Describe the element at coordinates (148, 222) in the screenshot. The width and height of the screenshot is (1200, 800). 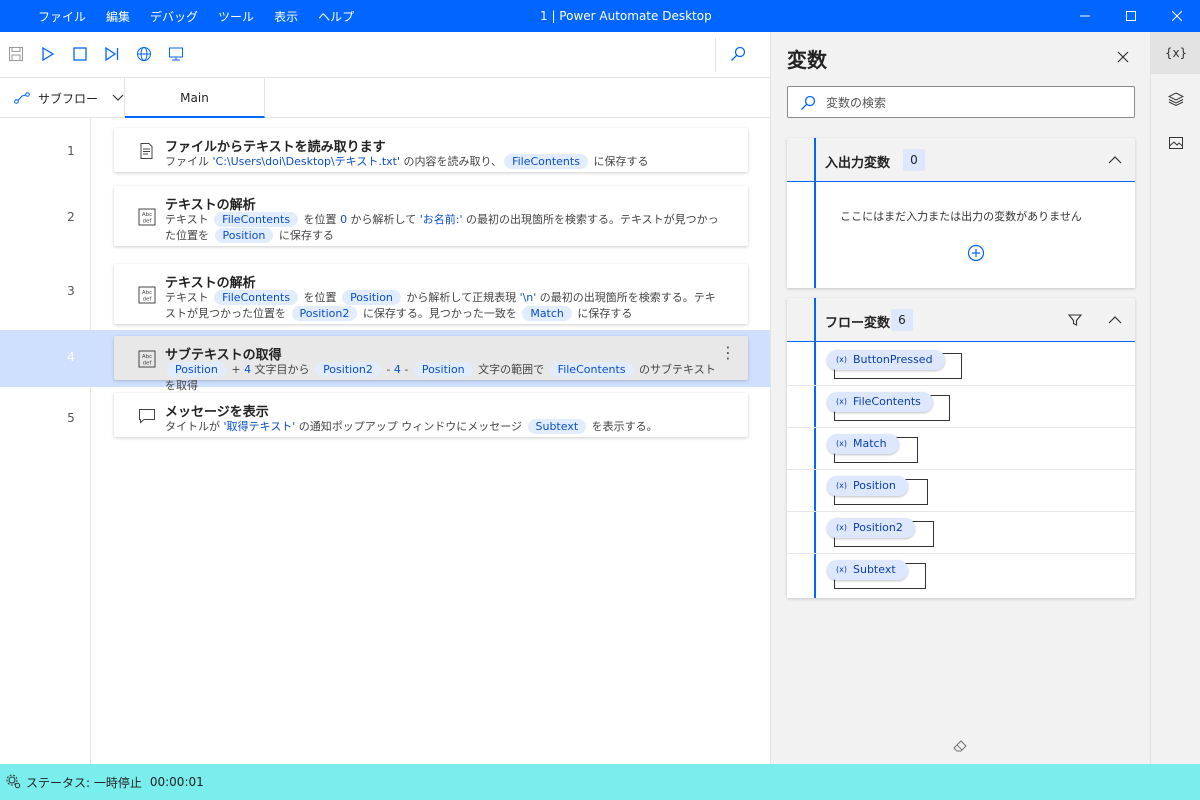
I see `svg-text: def` at that location.